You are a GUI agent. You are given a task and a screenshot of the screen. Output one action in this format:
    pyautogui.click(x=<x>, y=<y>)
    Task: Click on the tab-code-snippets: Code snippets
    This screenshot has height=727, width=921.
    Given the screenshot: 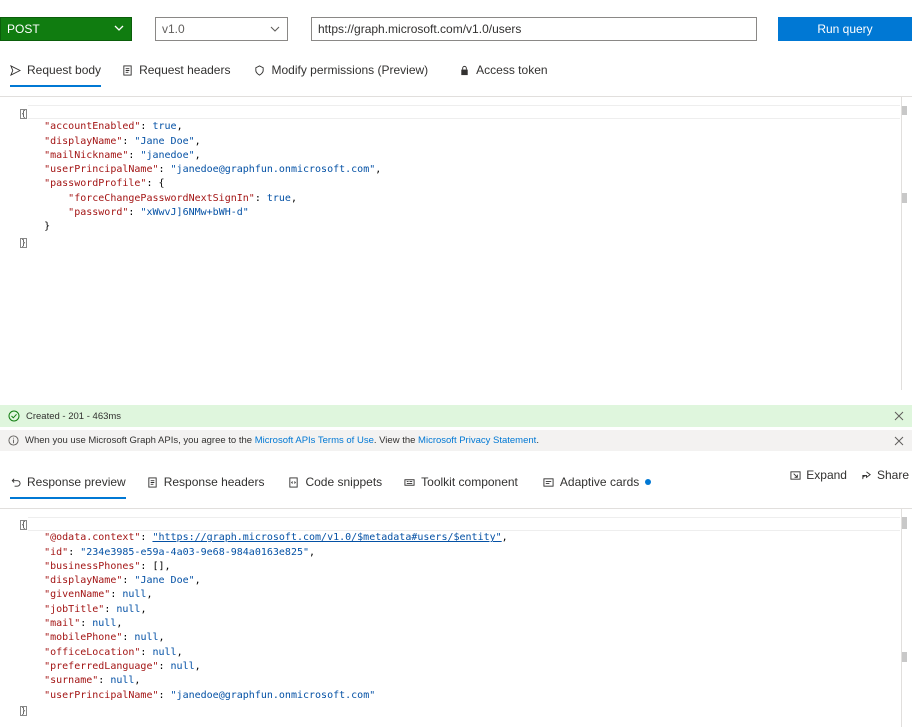 What is the action you would take?
    pyautogui.click(x=335, y=482)
    